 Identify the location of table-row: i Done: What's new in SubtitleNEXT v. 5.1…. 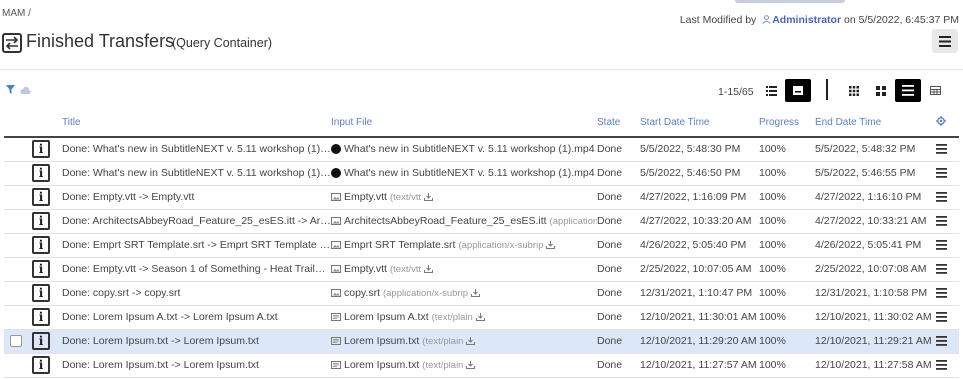
(481, 149).